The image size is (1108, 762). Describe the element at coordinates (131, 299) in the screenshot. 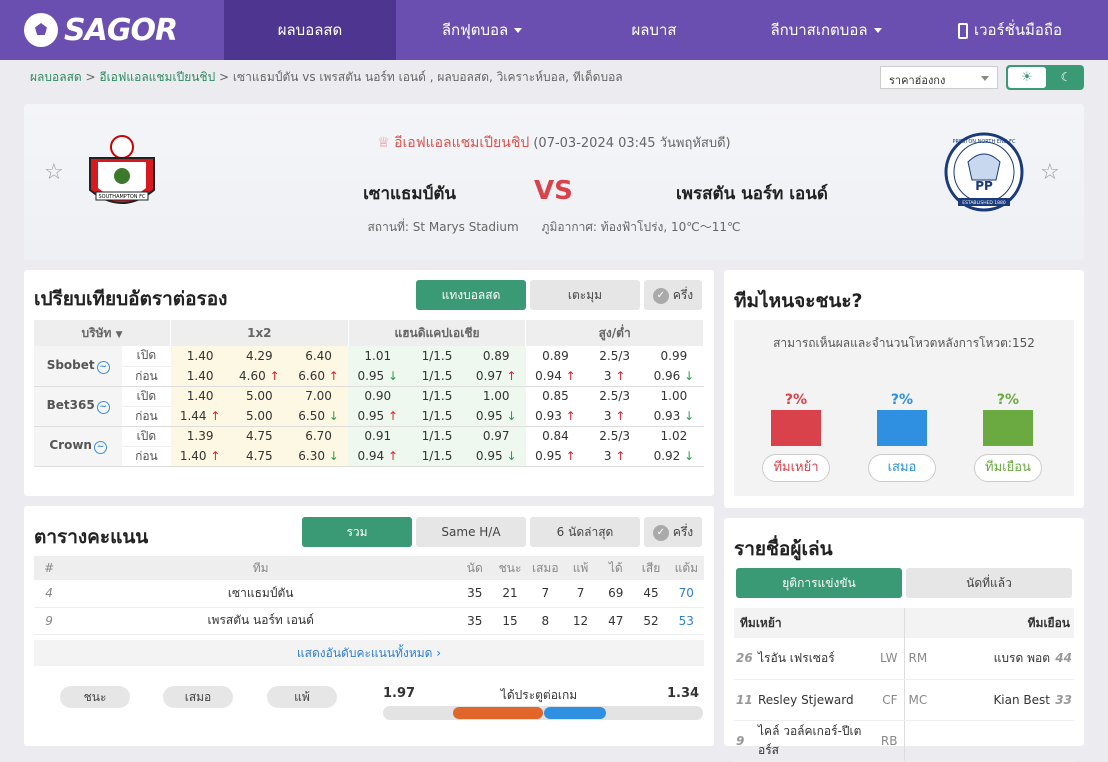

I see `odds-title: เปรียบเทียบอัตราต่อรอง` at that location.